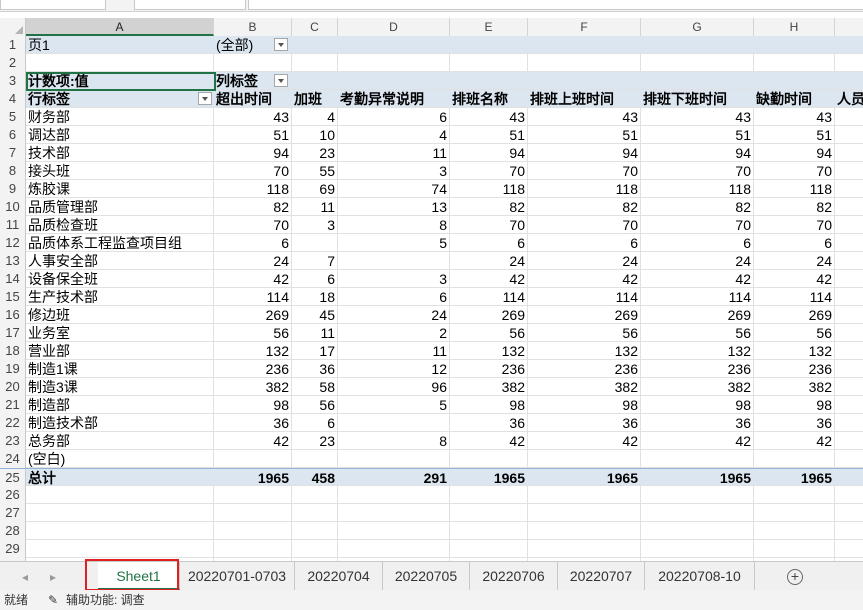 This screenshot has height=610, width=863. Describe the element at coordinates (794, 387) in the screenshot. I see `cell-h: 382` at that location.